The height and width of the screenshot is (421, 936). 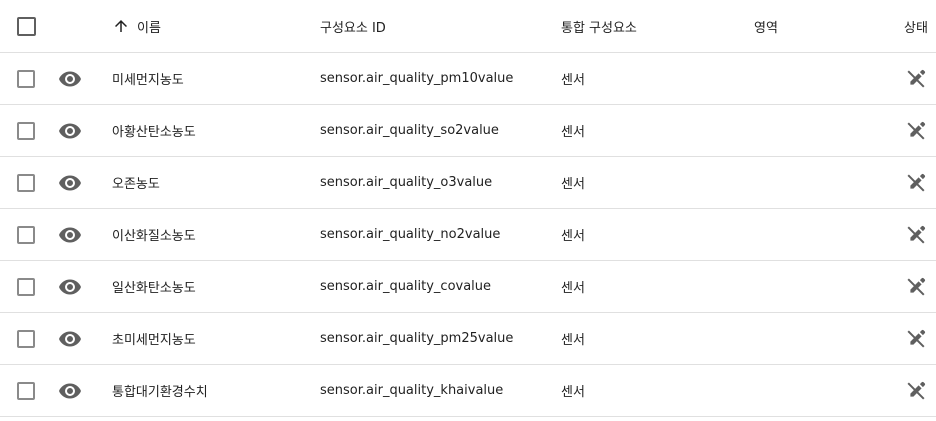 I want to click on row-name-text: 이산화질소농도, so click(x=154, y=236).